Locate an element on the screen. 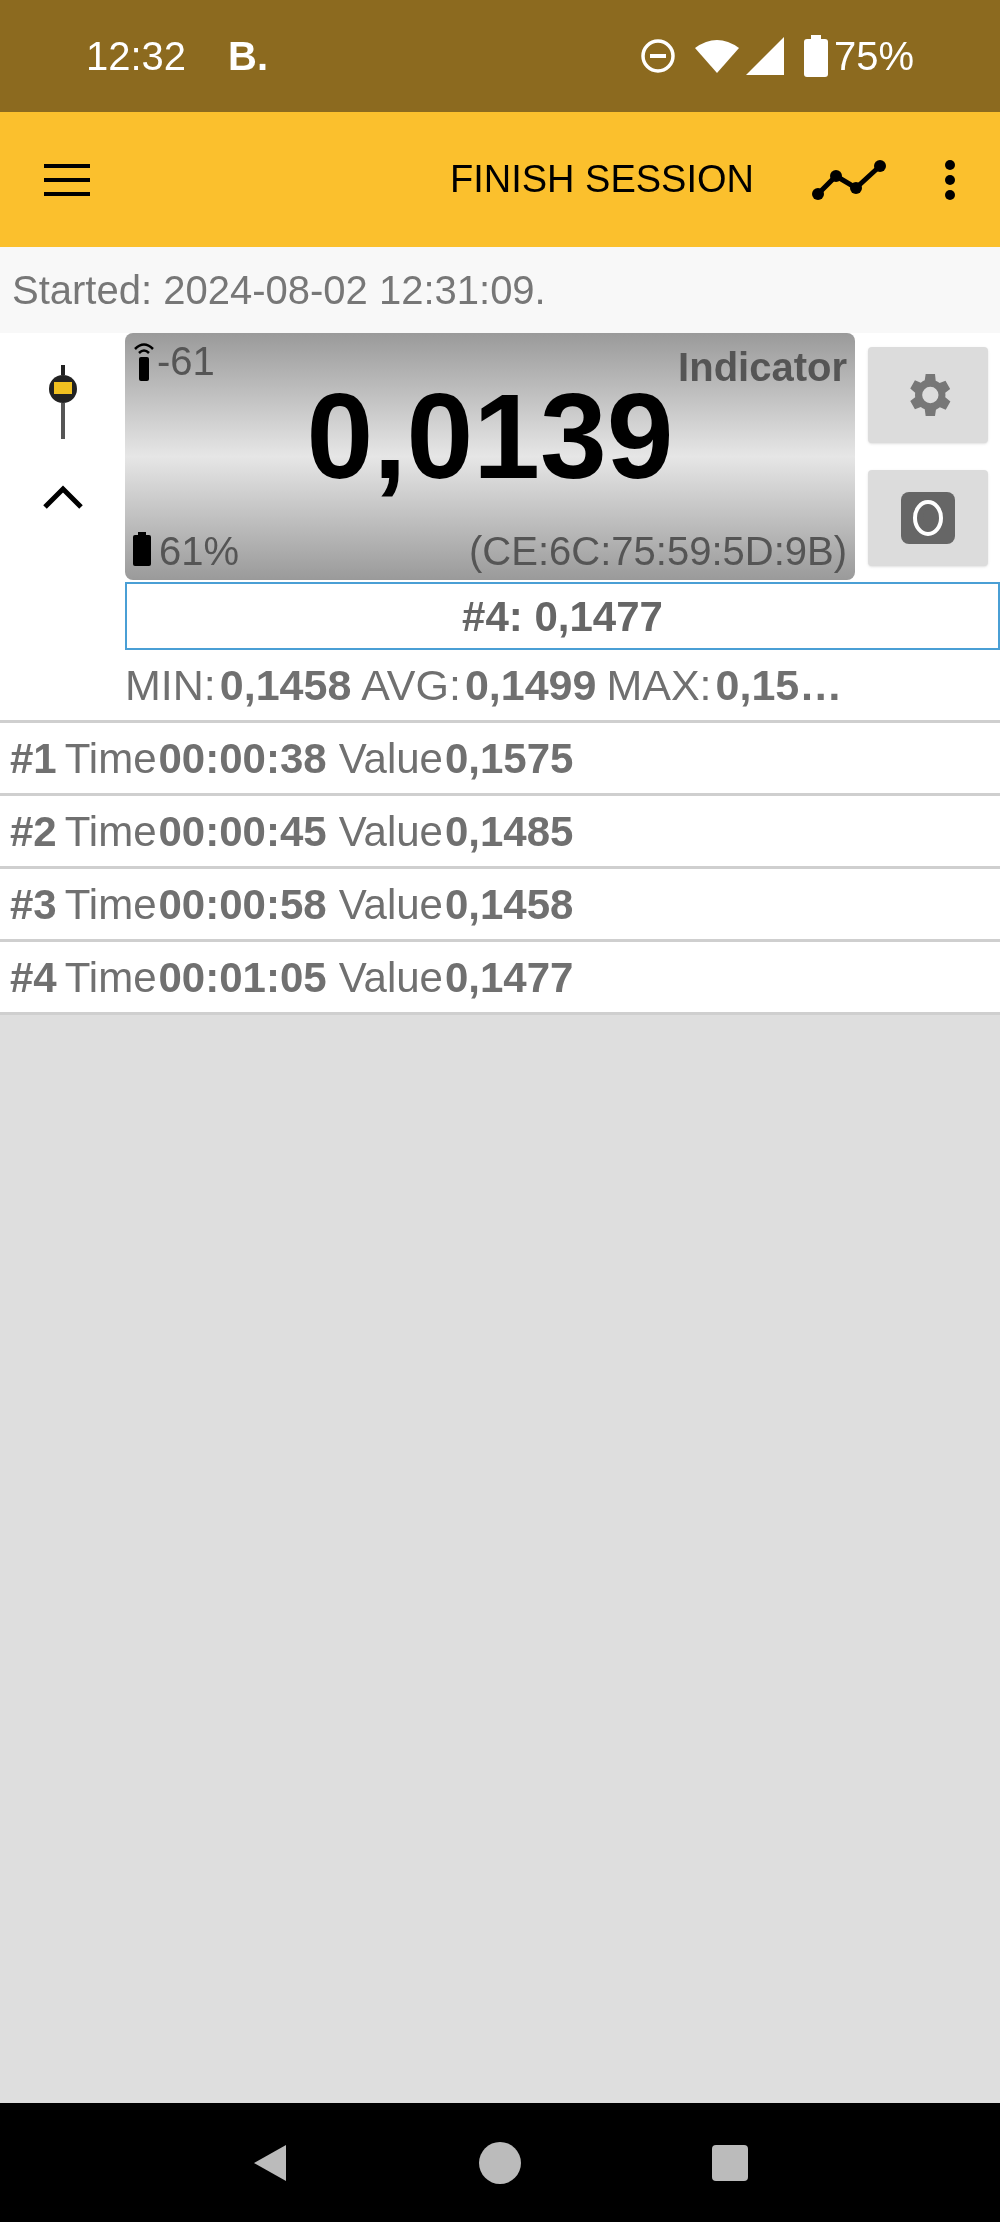  recents-icon is located at coordinates (730, 2162).